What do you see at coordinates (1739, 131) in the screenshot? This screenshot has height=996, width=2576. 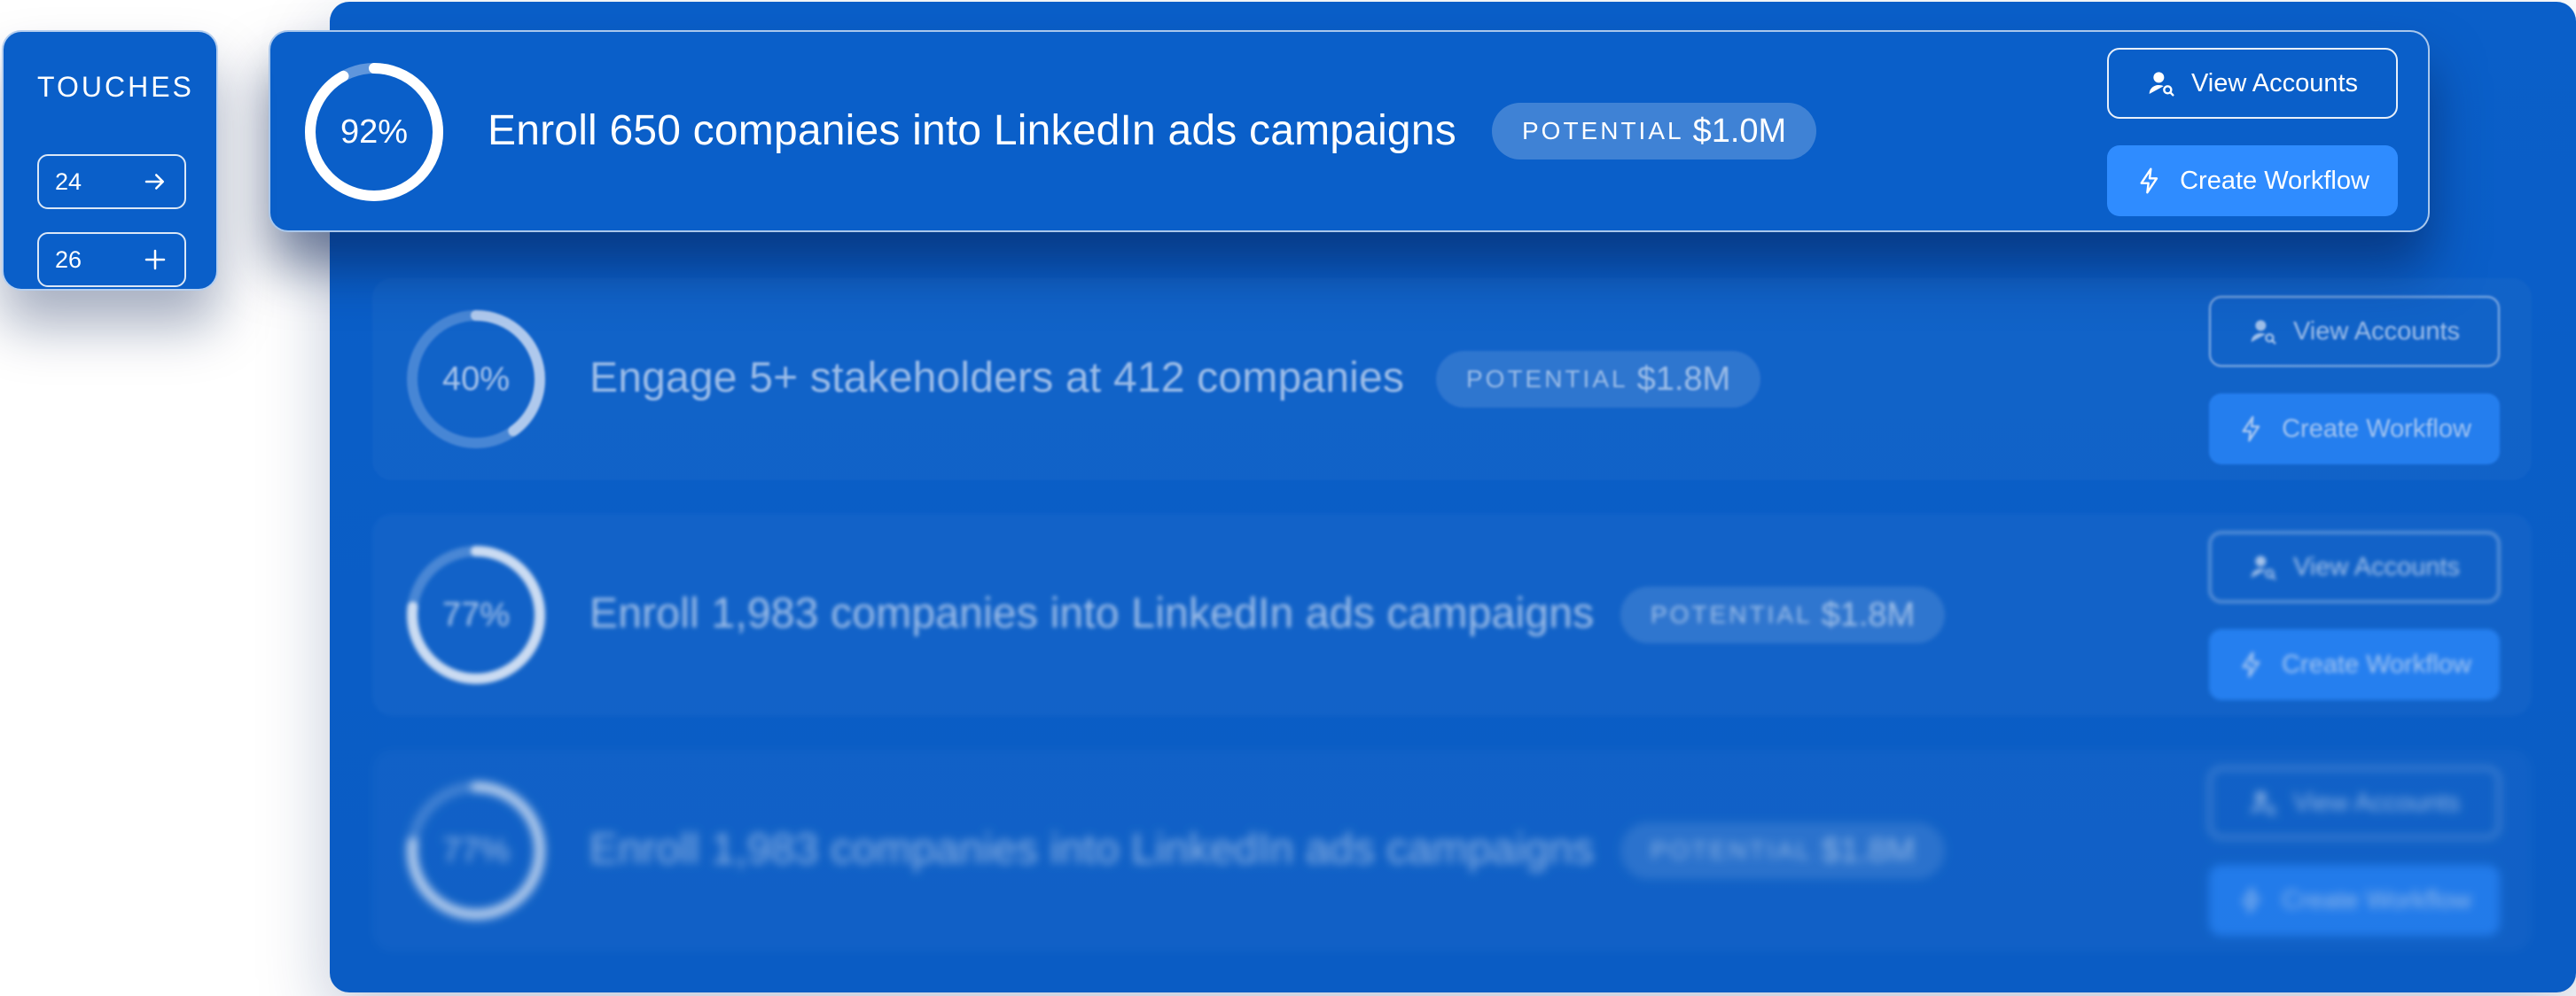 I see `potential-amount: $1.0M` at bounding box center [1739, 131].